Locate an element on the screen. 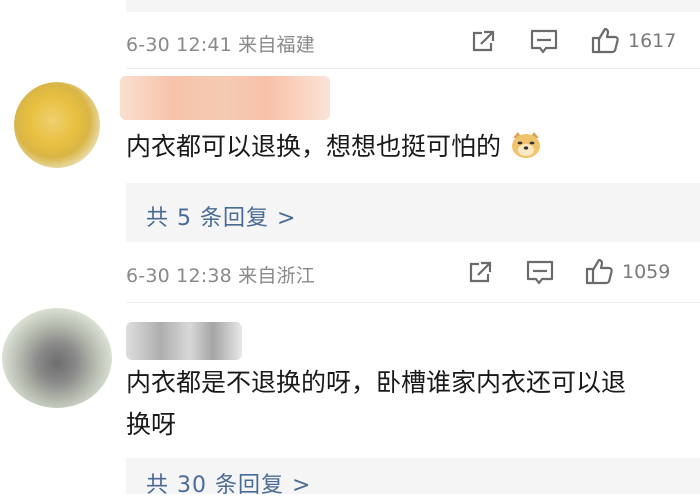 This screenshot has height=499, width=700. dog-emoji is located at coordinates (526, 145).